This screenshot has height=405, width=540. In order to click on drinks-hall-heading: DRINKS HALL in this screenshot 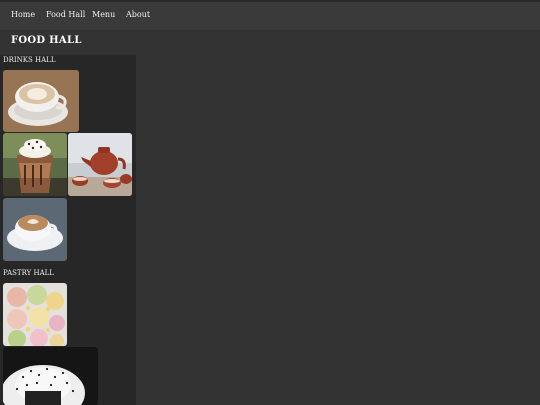, I will do `click(29, 60)`.